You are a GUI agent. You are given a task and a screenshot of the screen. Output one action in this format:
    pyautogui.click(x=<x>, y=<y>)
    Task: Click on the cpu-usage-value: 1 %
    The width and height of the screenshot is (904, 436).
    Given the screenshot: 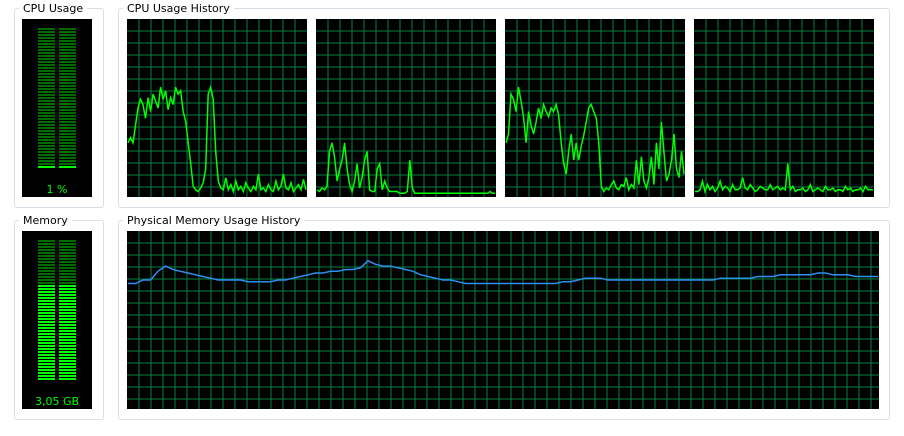 What is the action you would take?
    pyautogui.click(x=57, y=189)
    